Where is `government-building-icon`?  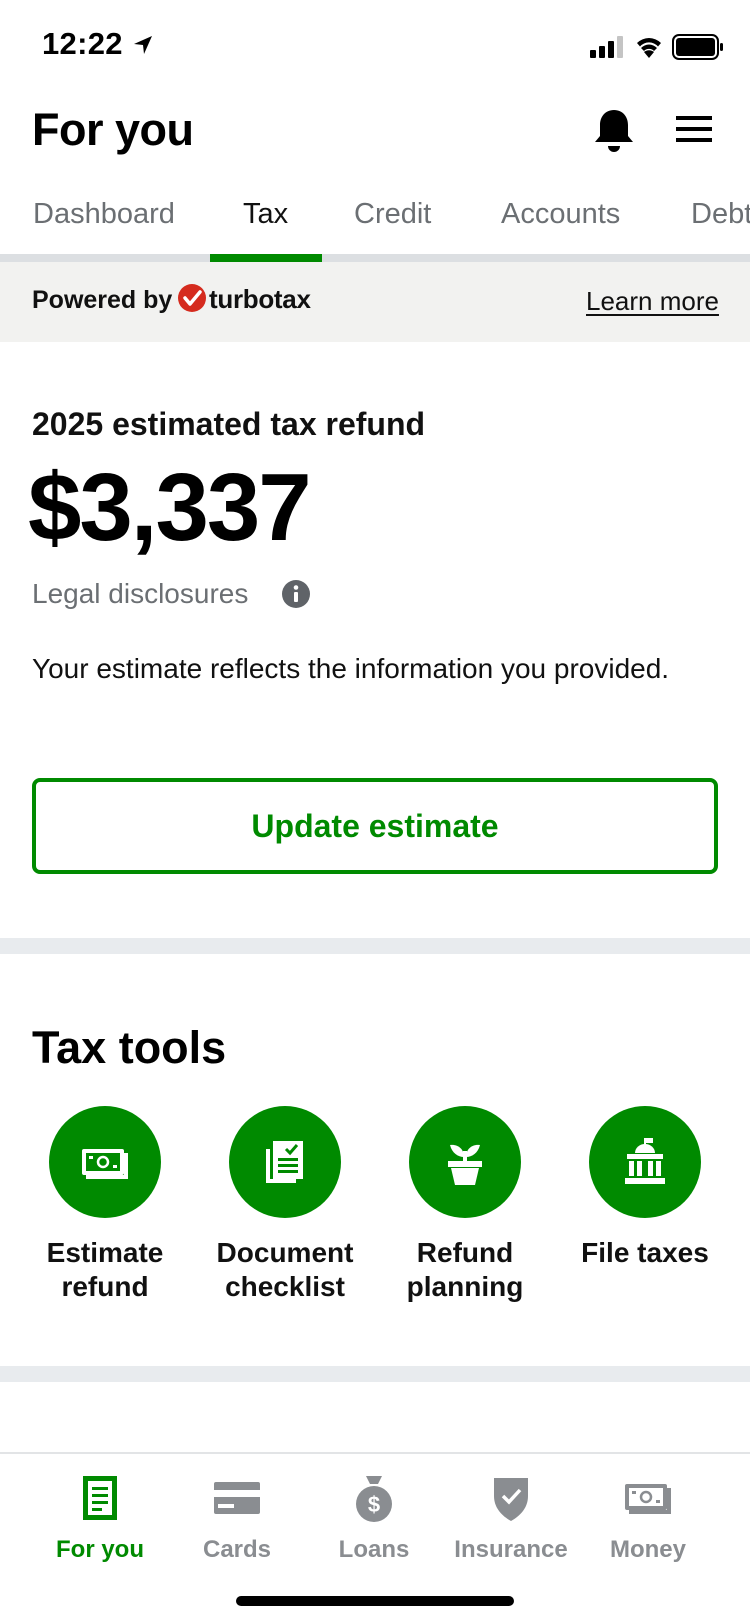 government-building-icon is located at coordinates (645, 1161).